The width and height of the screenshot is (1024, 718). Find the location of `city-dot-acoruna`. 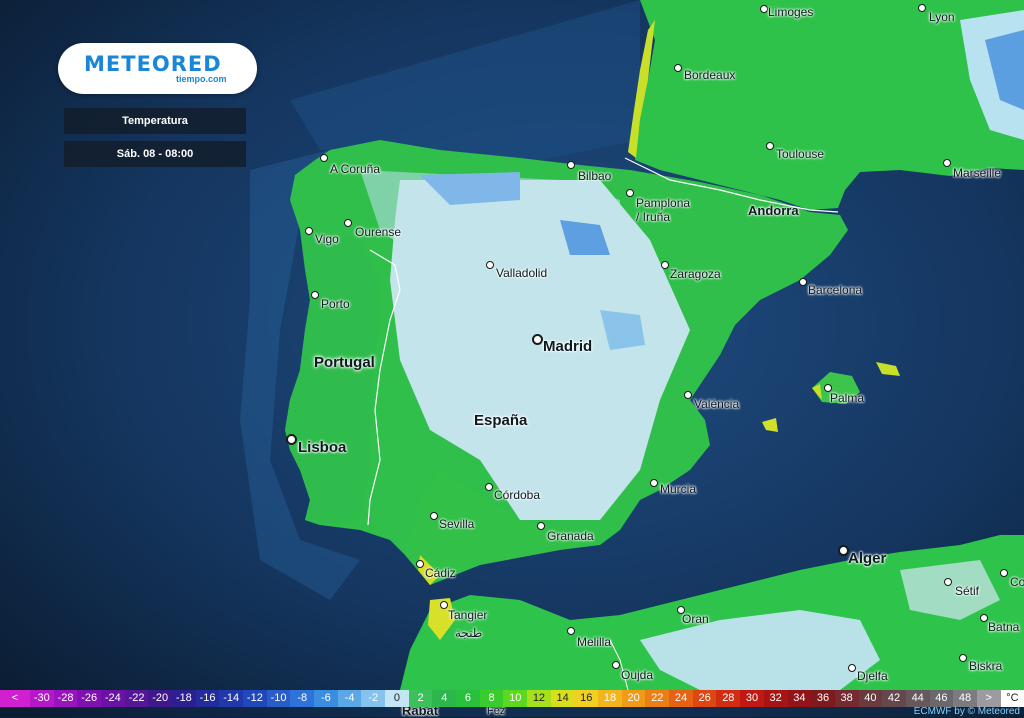

city-dot-acoruna is located at coordinates (324, 158).